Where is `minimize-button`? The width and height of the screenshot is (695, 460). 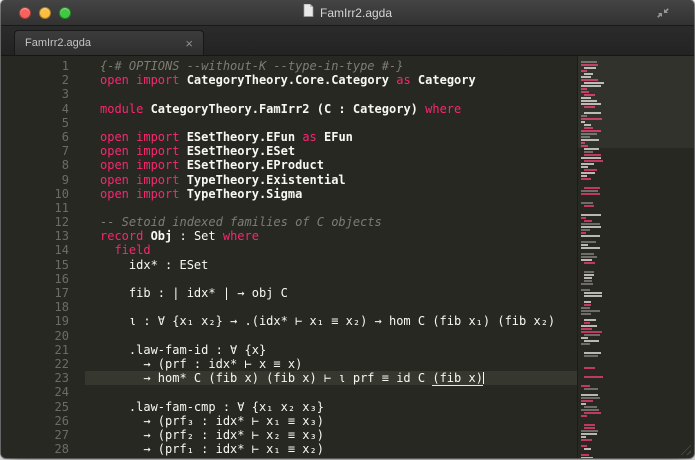 minimize-button is located at coordinates (45, 13).